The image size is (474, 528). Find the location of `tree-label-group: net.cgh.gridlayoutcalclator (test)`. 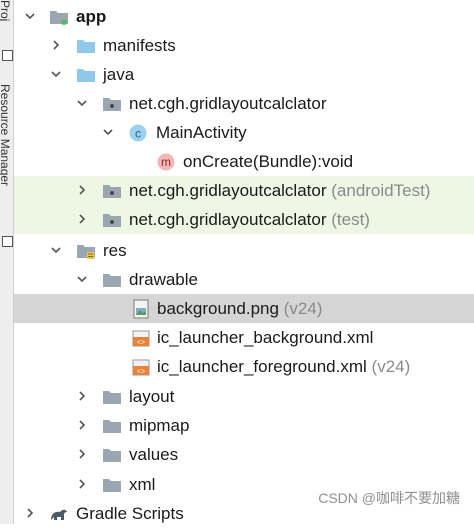

tree-label-group: net.cgh.gridlayoutcalclator (test) is located at coordinates (249, 219).